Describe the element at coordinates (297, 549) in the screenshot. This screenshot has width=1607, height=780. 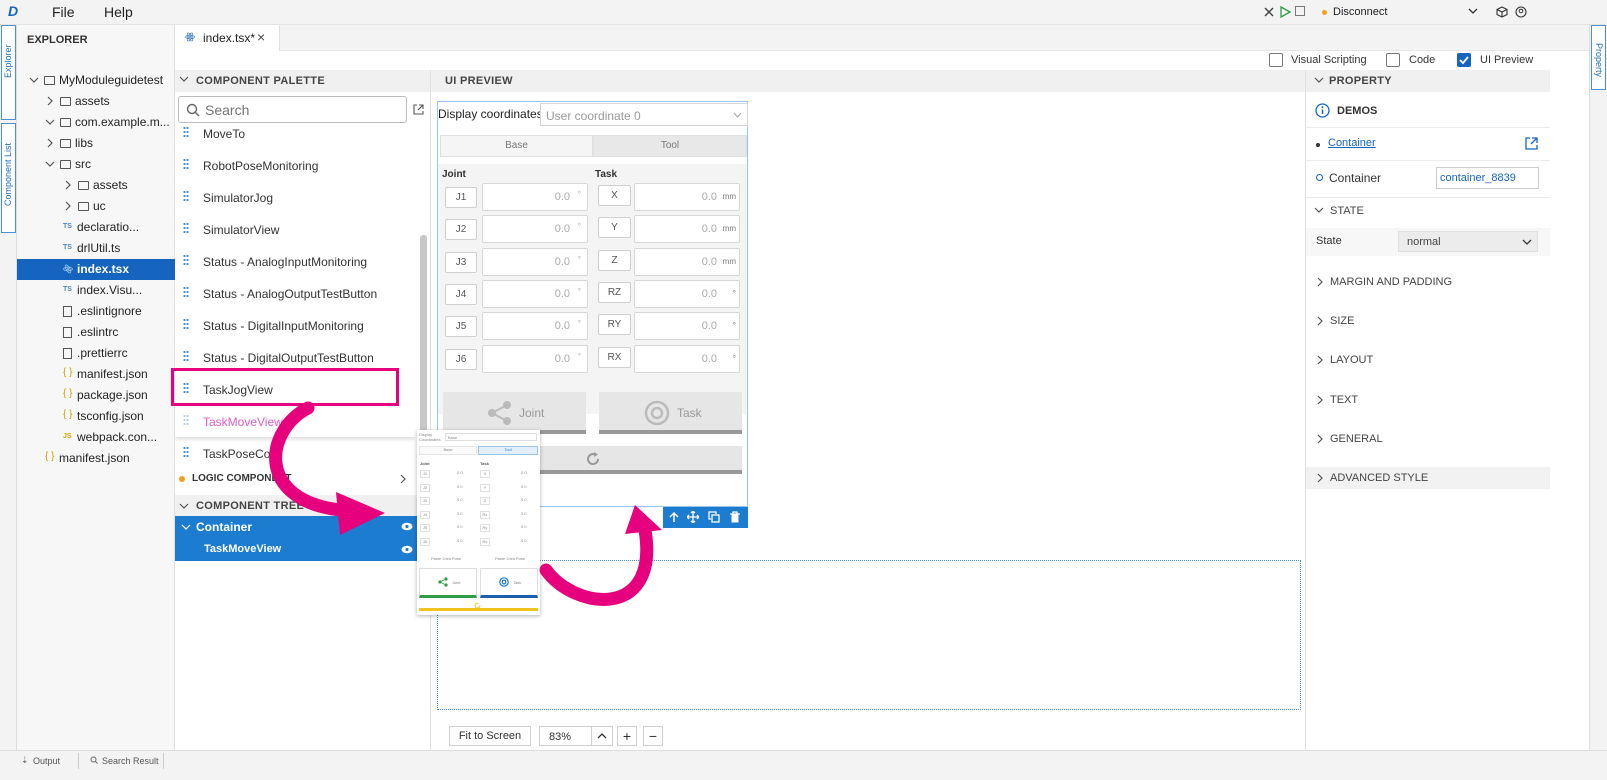
I see `tree-node-taskmoveview: TaskMoveView` at that location.